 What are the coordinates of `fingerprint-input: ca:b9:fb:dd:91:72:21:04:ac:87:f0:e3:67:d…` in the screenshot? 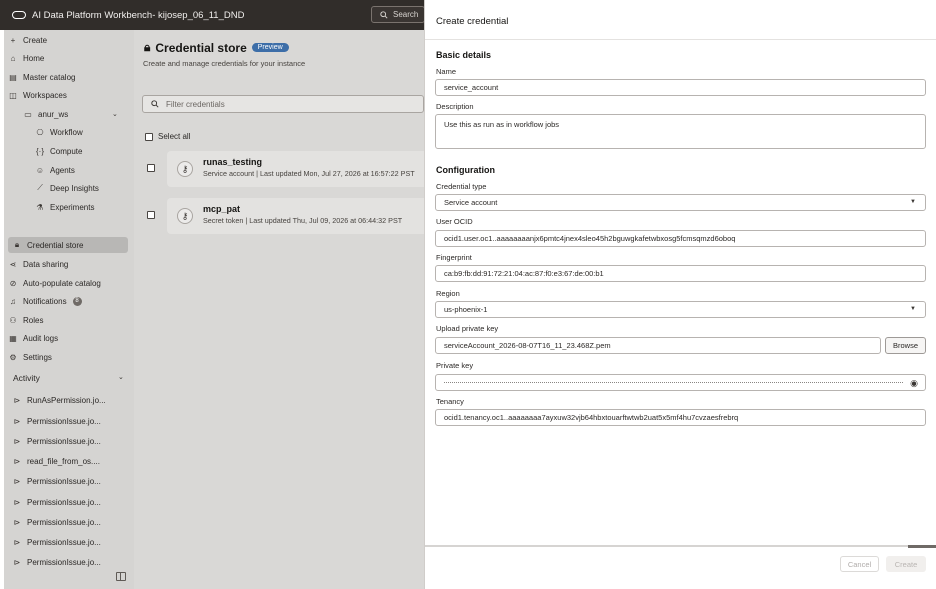 It's located at (680, 273).